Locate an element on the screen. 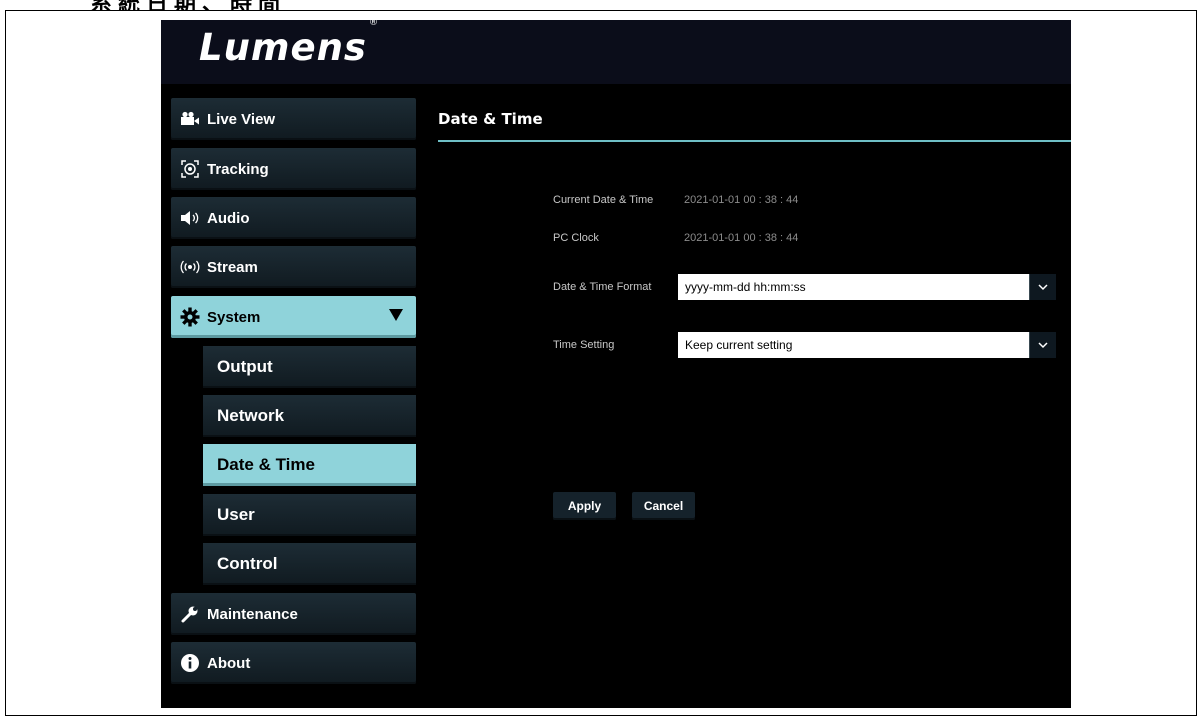  info-icon is located at coordinates (190, 663).